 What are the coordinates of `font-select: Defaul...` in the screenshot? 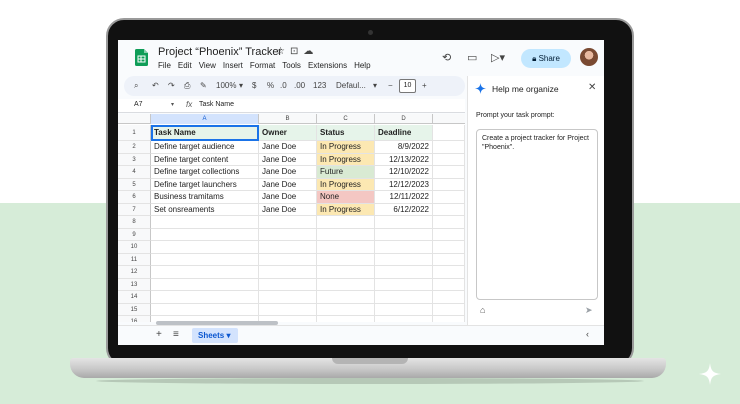 It's located at (351, 85).